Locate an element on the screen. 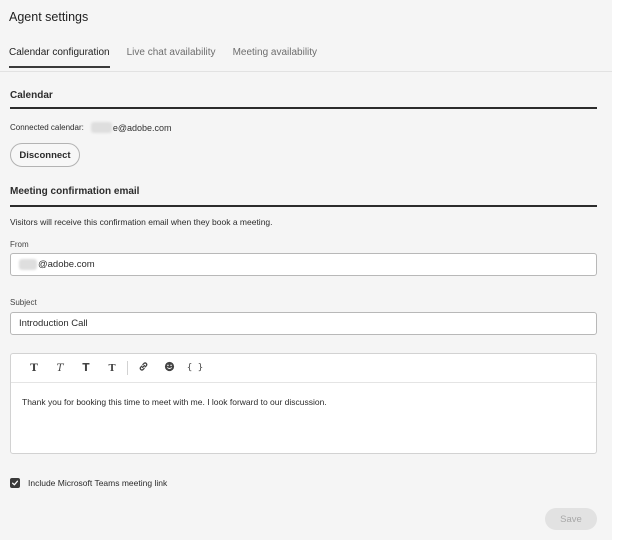  include-teams-label: Include Microsoft Teams meeting link is located at coordinates (98, 483).